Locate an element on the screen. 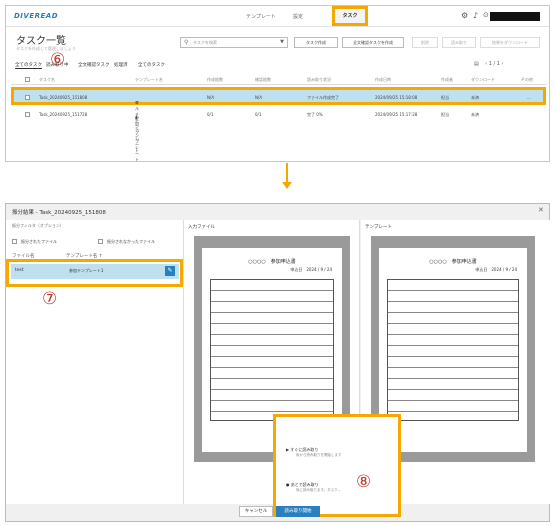  pager: ▤ ‹ 1 / 1 › is located at coordinates (489, 64).